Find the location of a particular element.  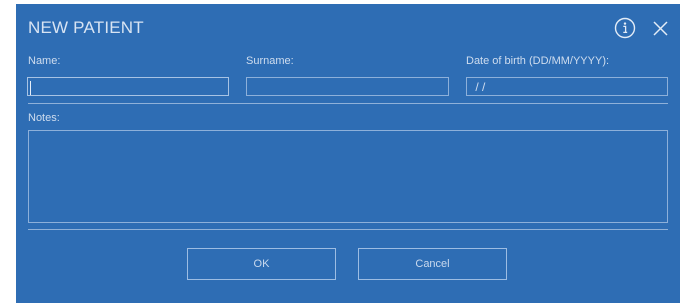

notes-label: Notes: is located at coordinates (44, 118).